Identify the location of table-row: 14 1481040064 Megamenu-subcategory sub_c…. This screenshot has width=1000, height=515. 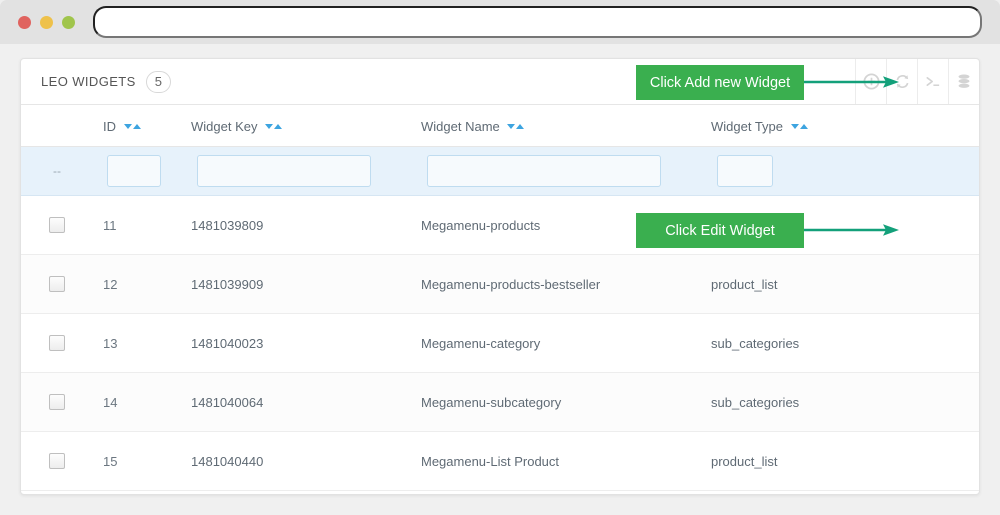
(500, 402).